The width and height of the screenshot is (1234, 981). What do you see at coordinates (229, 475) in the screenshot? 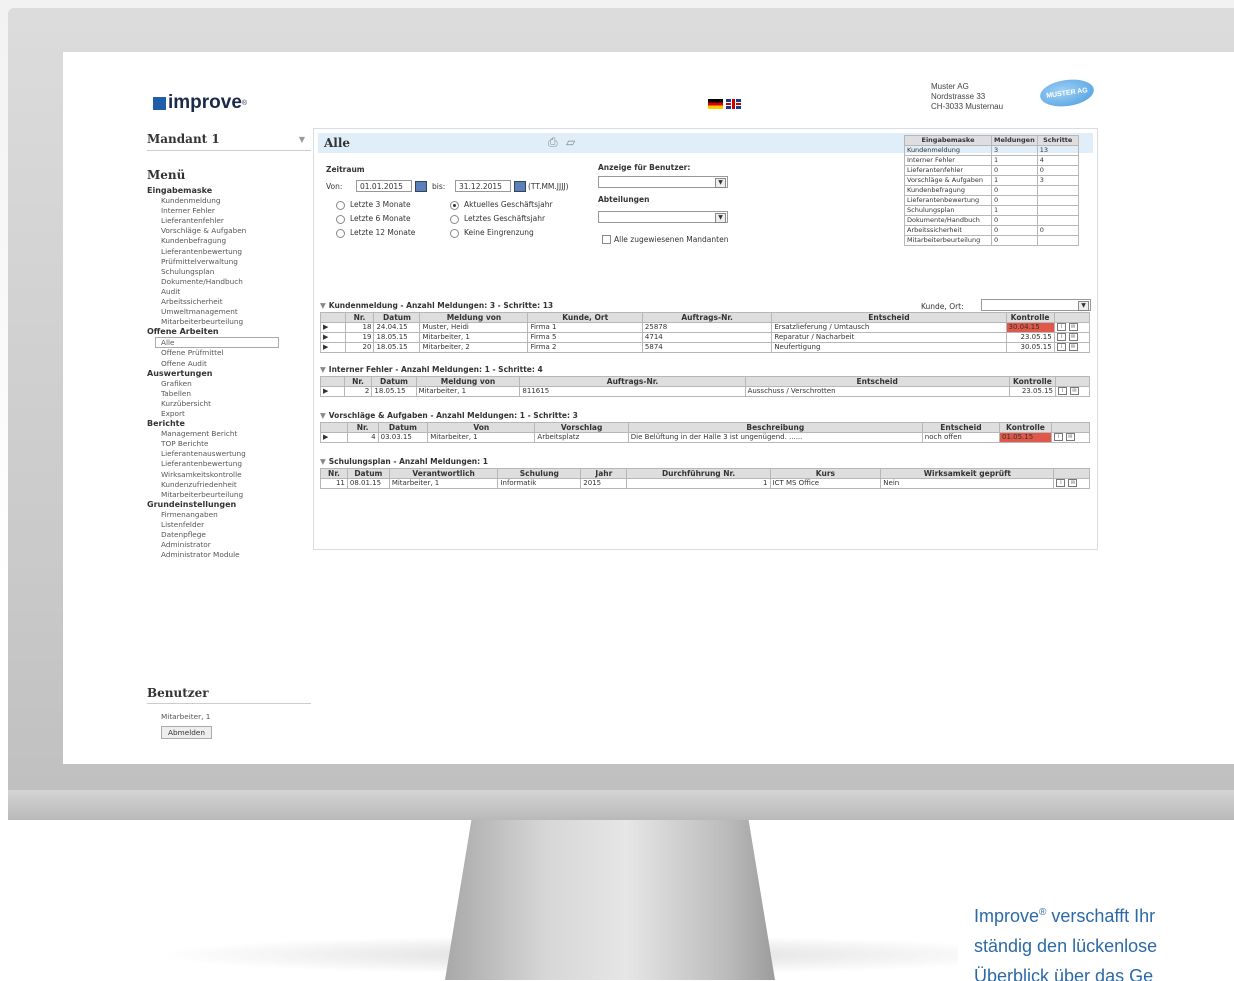
I see `sidebar-item: Wirksamkeitskontrolle` at bounding box center [229, 475].